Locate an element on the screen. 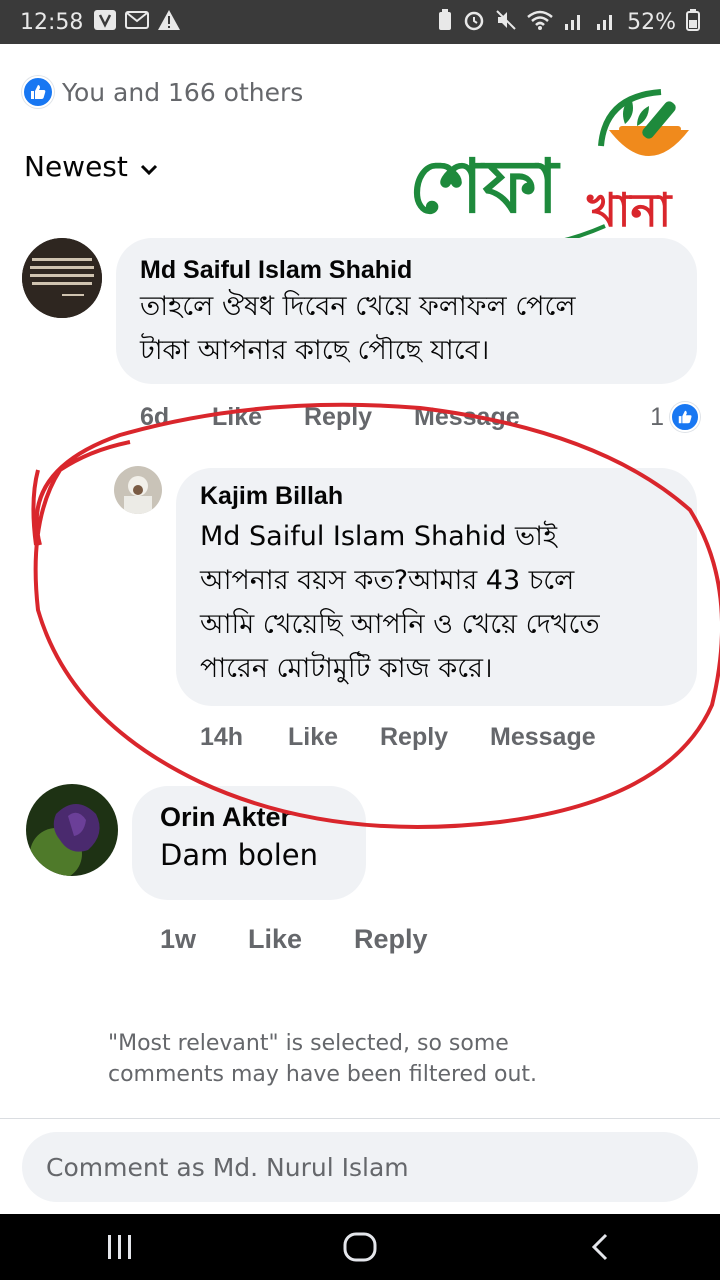 Image resolution: width=720 pixels, height=1280 pixels. comment-bubble: Orin Akter Dam bolen is located at coordinates (249, 843).